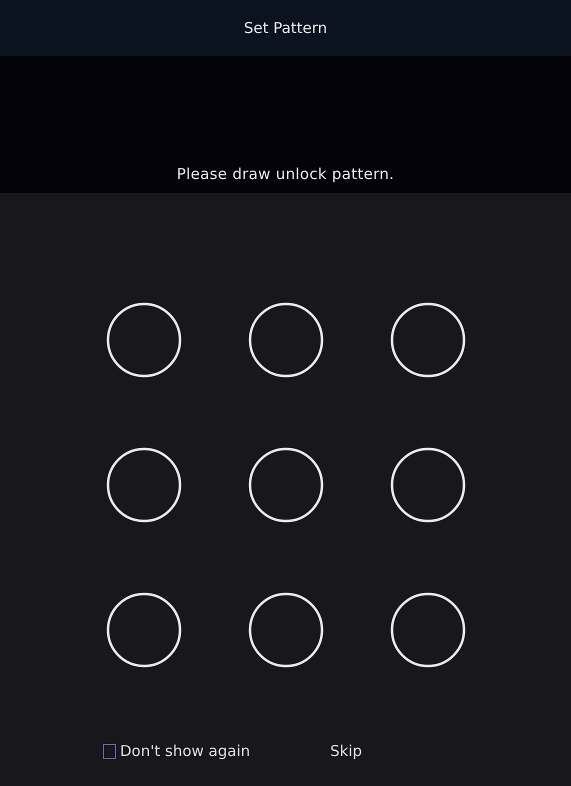 The image size is (571, 786). Describe the element at coordinates (346, 751) in the screenshot. I see `skip-button: Skip` at that location.